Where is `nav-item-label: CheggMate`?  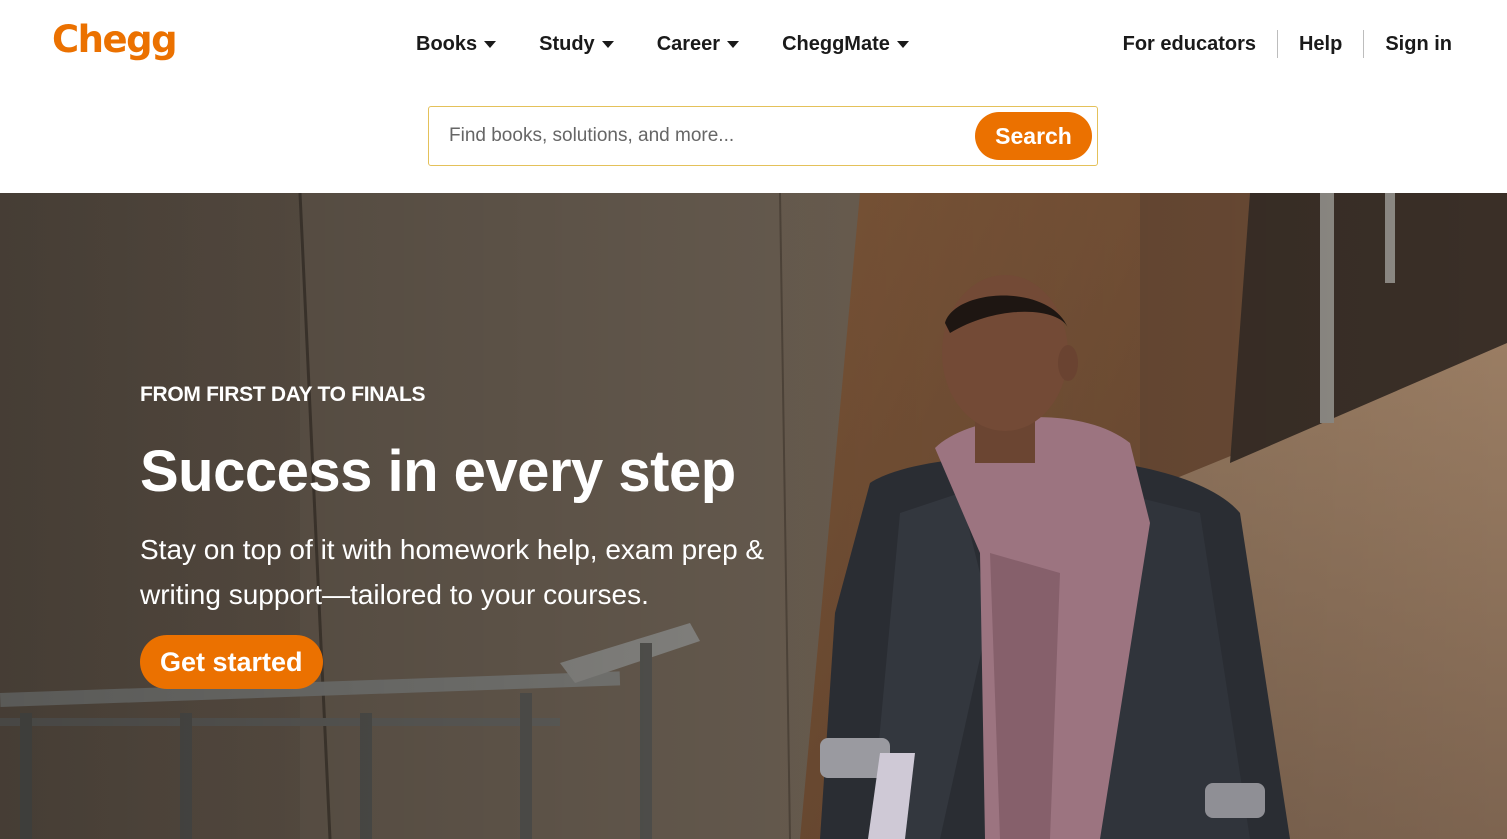
nav-item-label: CheggMate is located at coordinates (836, 43).